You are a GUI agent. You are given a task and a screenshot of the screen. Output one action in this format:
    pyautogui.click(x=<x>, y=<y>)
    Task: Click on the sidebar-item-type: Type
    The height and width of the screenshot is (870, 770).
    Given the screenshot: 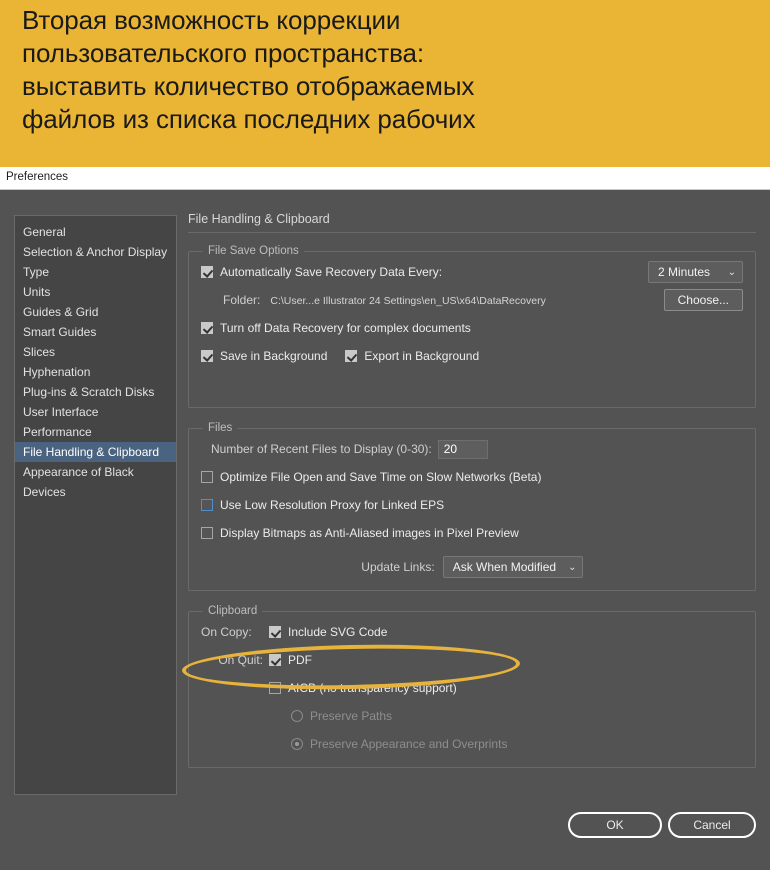 What is the action you would take?
    pyautogui.click(x=95, y=272)
    